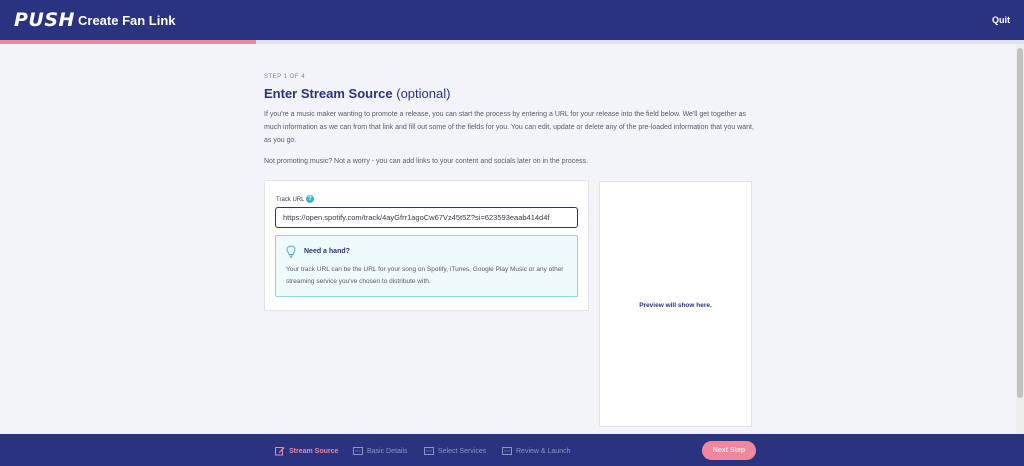 This screenshot has width=1024, height=466. I want to click on page-title-main: Enter Stream Source, so click(328, 93).